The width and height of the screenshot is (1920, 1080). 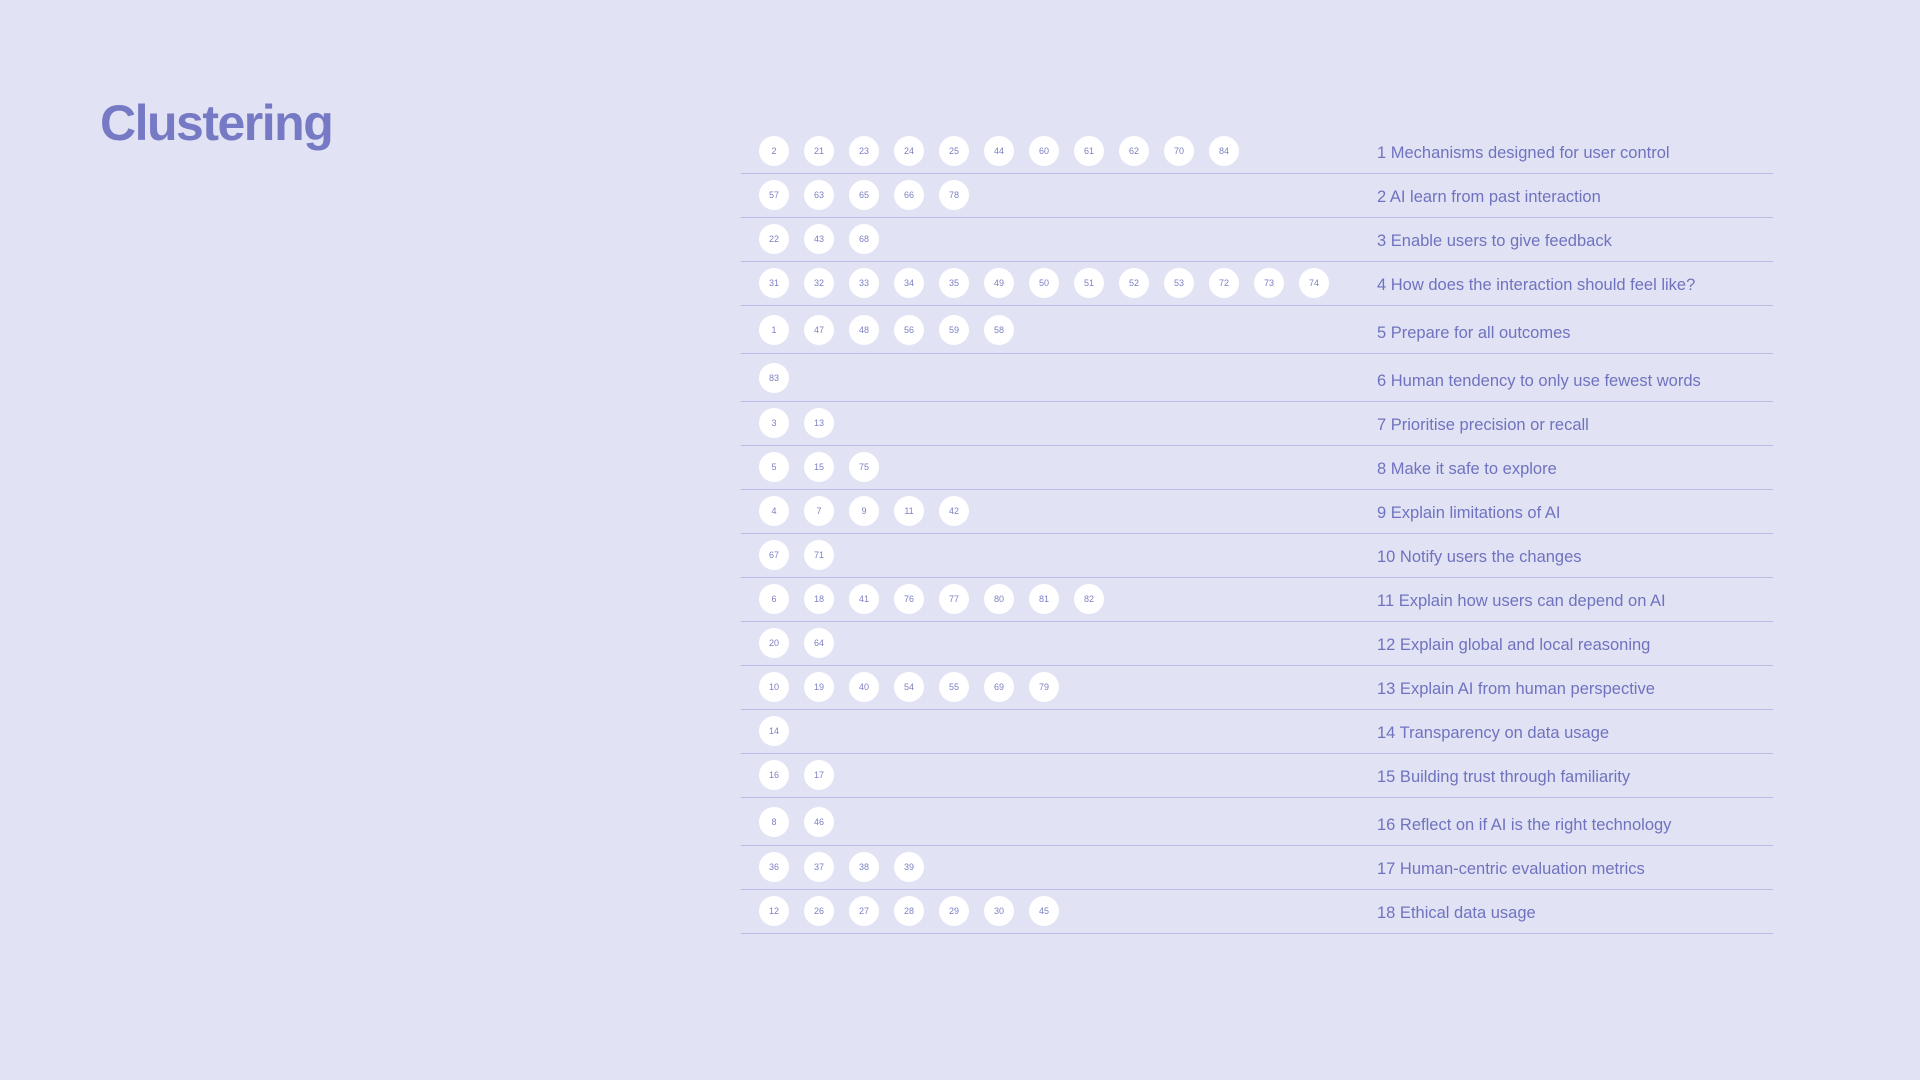 What do you see at coordinates (819, 867) in the screenshot?
I see `item-chip: 37` at bounding box center [819, 867].